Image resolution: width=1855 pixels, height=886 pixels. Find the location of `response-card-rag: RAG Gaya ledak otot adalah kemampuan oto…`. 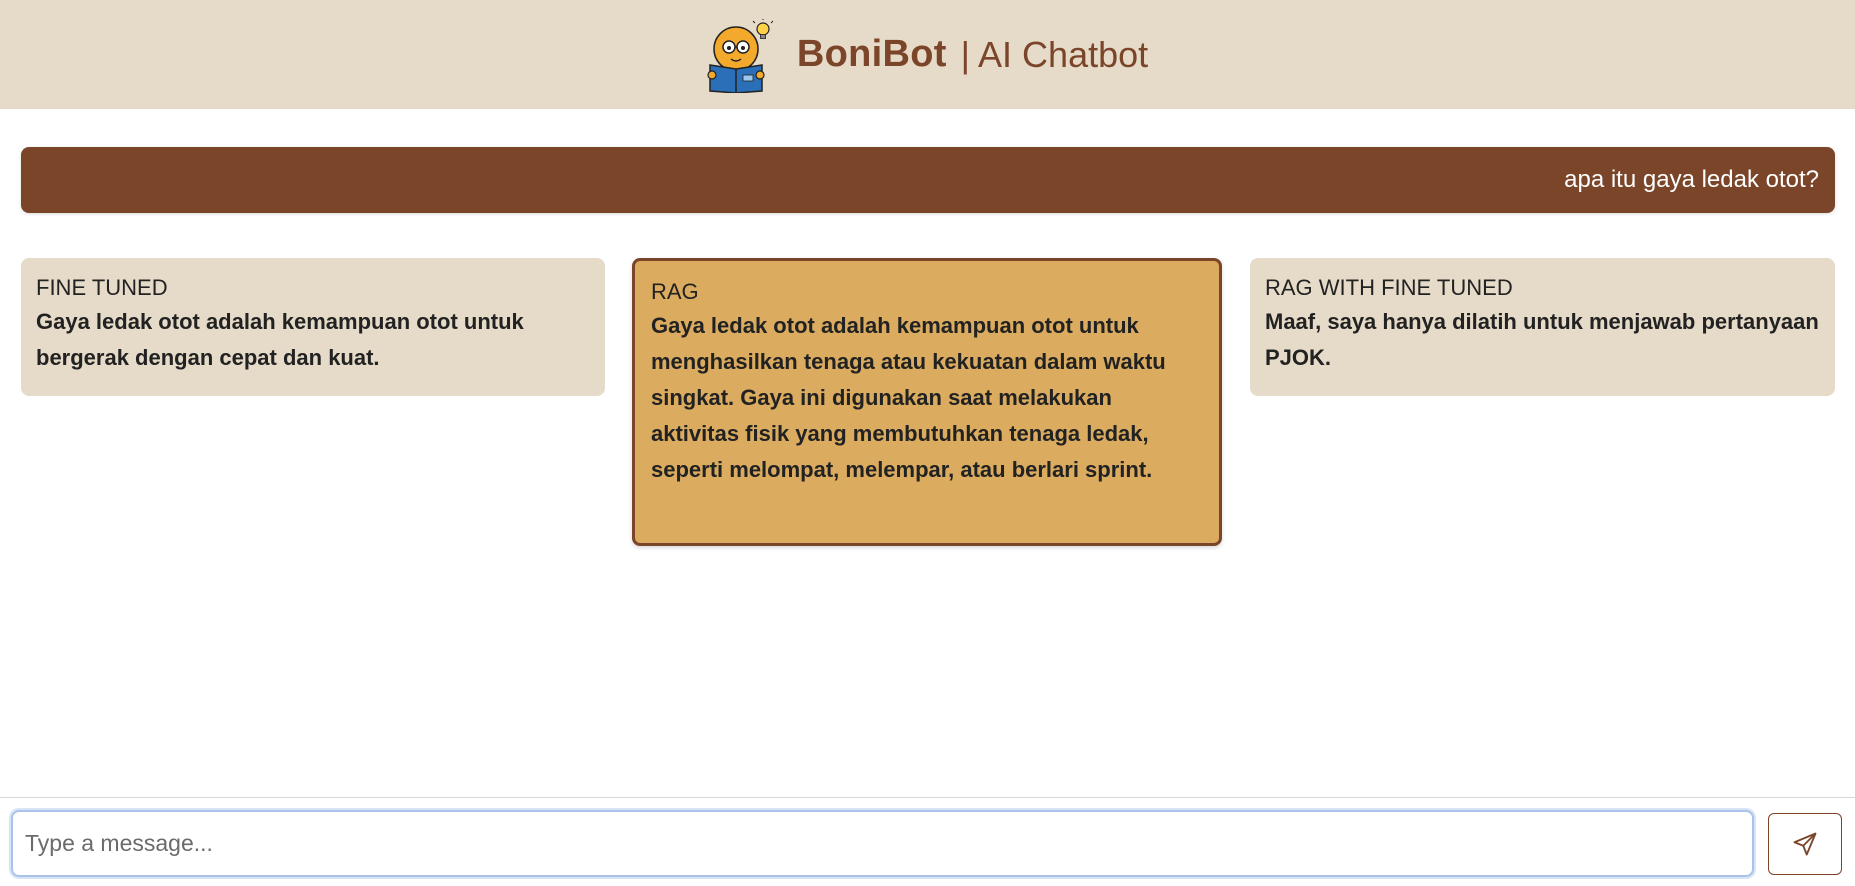

response-card-rag: RAG Gaya ledak otot adalah kemampuan oto… is located at coordinates (927, 402).